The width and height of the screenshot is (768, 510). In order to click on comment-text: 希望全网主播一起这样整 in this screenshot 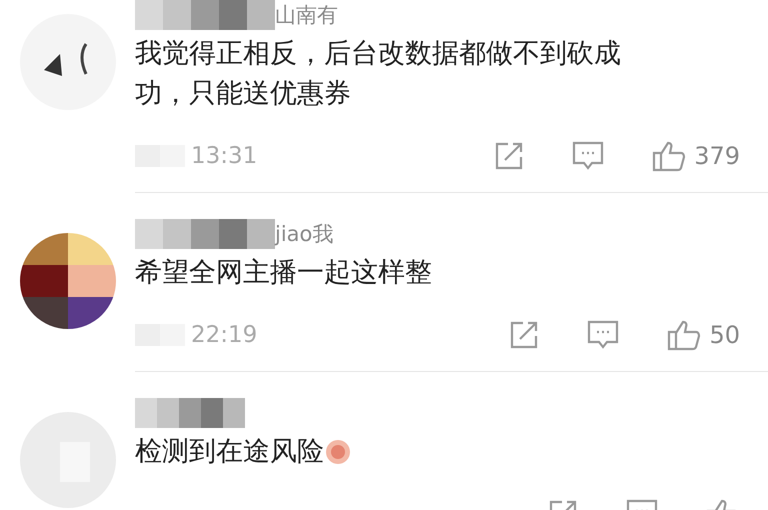, I will do `click(283, 273)`.